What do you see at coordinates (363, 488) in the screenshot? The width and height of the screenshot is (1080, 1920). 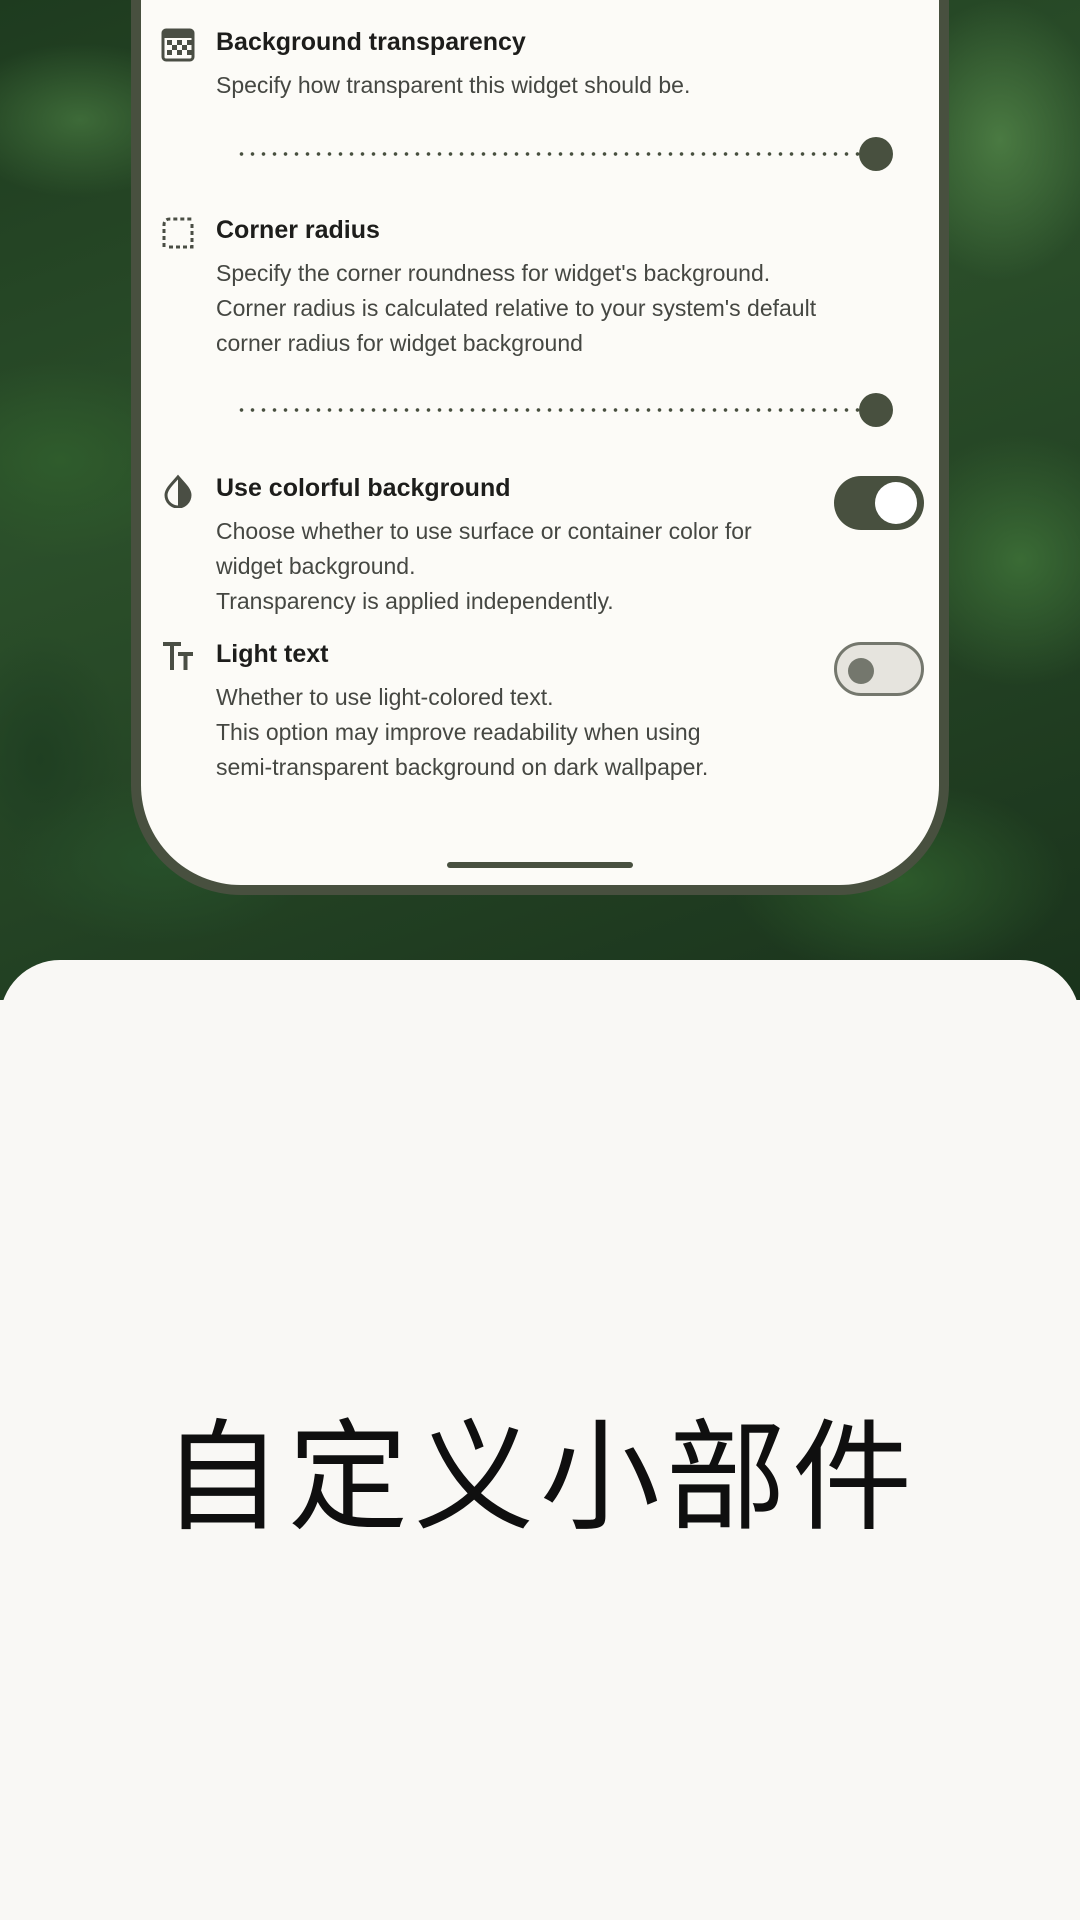 I see `setting-title: Use colorful background` at bounding box center [363, 488].